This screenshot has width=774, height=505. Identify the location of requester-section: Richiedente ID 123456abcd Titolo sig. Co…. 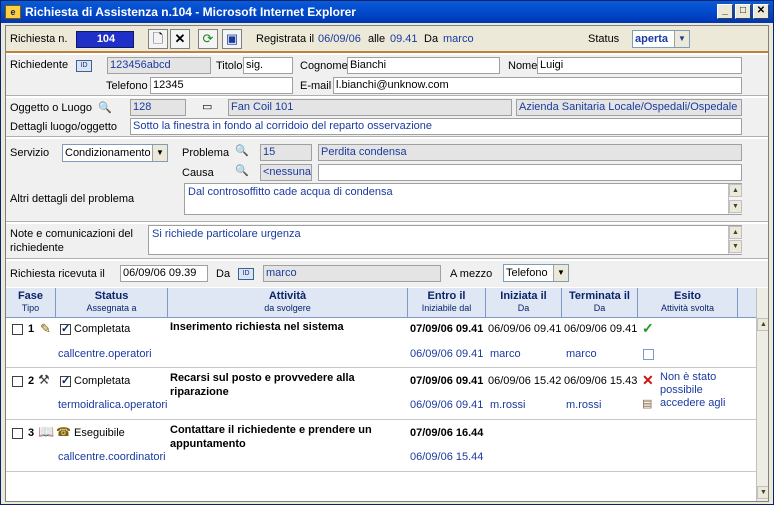
(387, 75).